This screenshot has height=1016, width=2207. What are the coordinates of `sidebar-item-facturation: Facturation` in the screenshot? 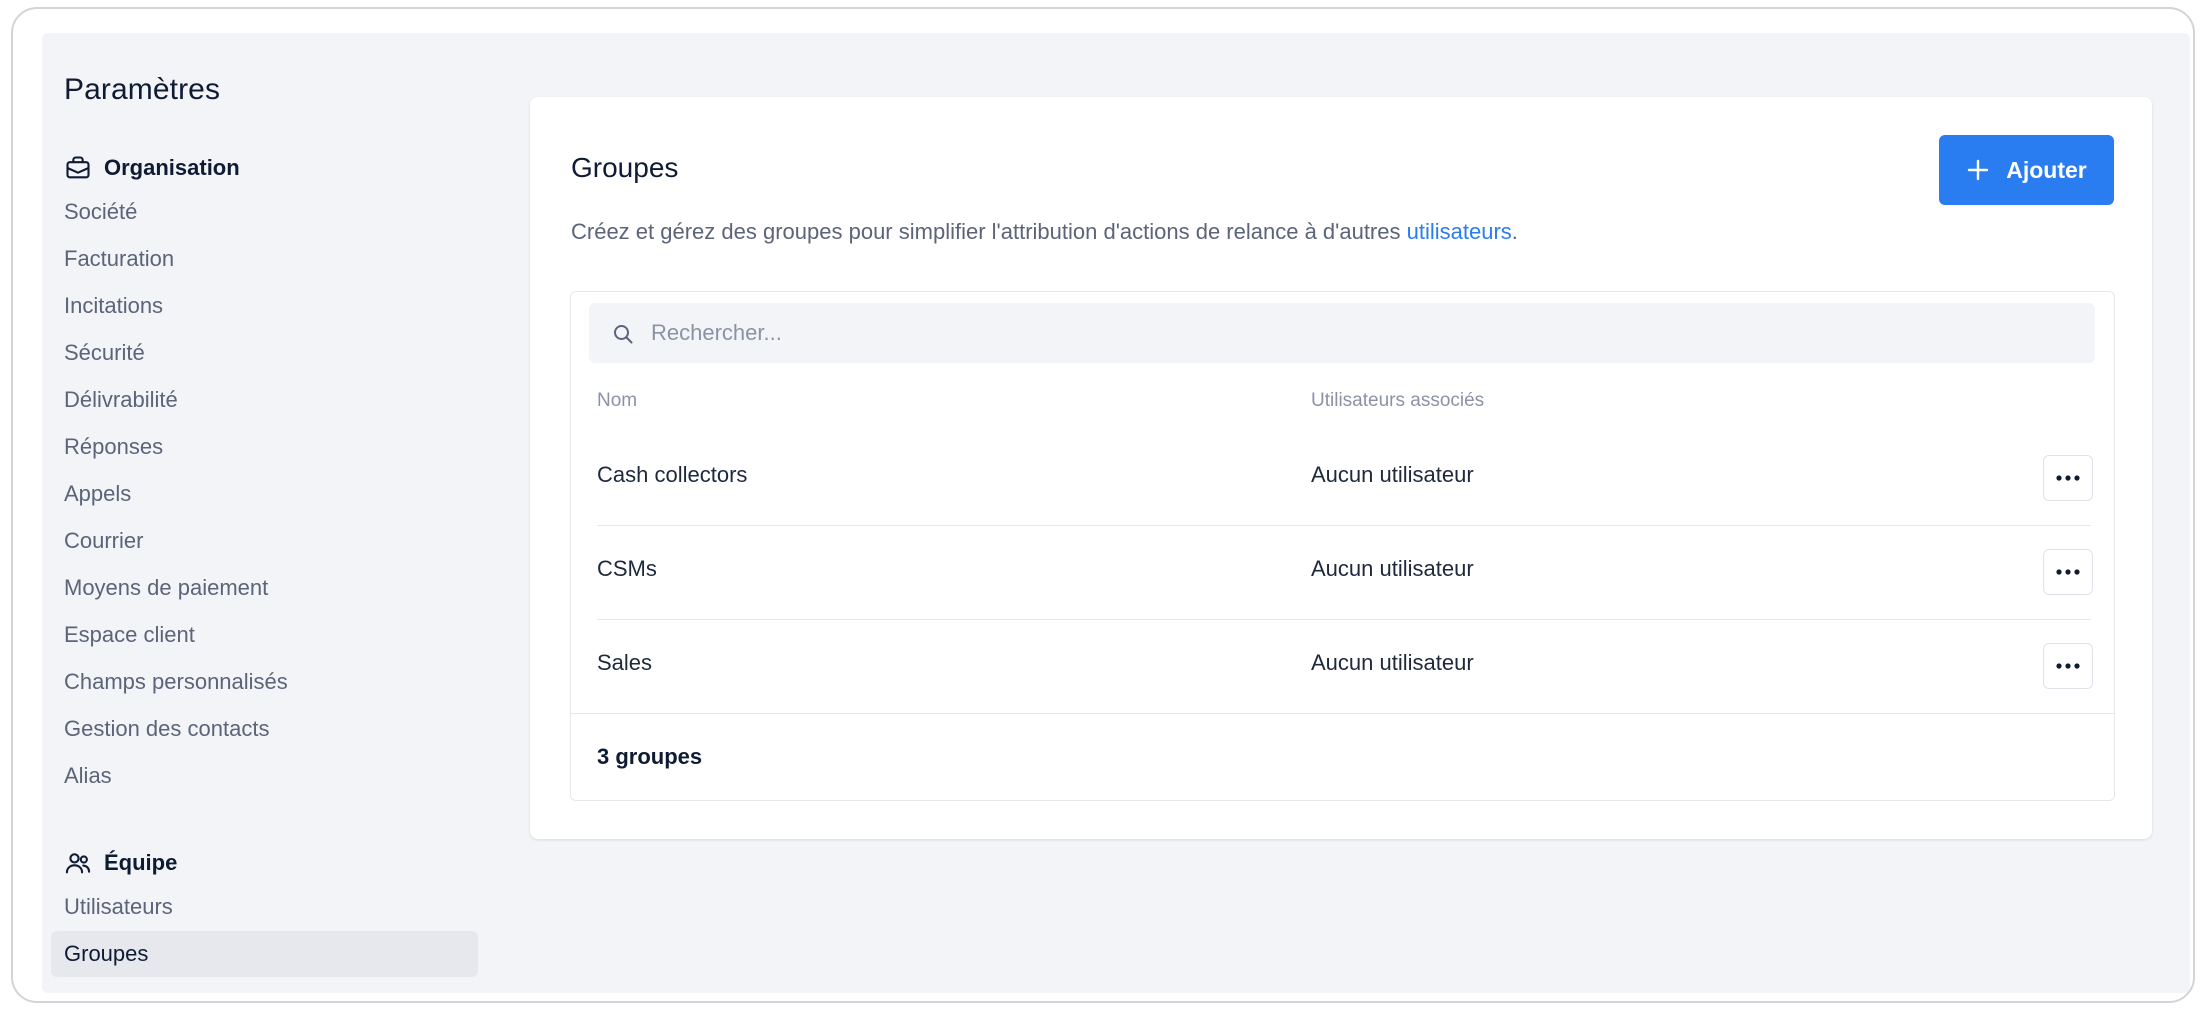 It's located at (119, 259).